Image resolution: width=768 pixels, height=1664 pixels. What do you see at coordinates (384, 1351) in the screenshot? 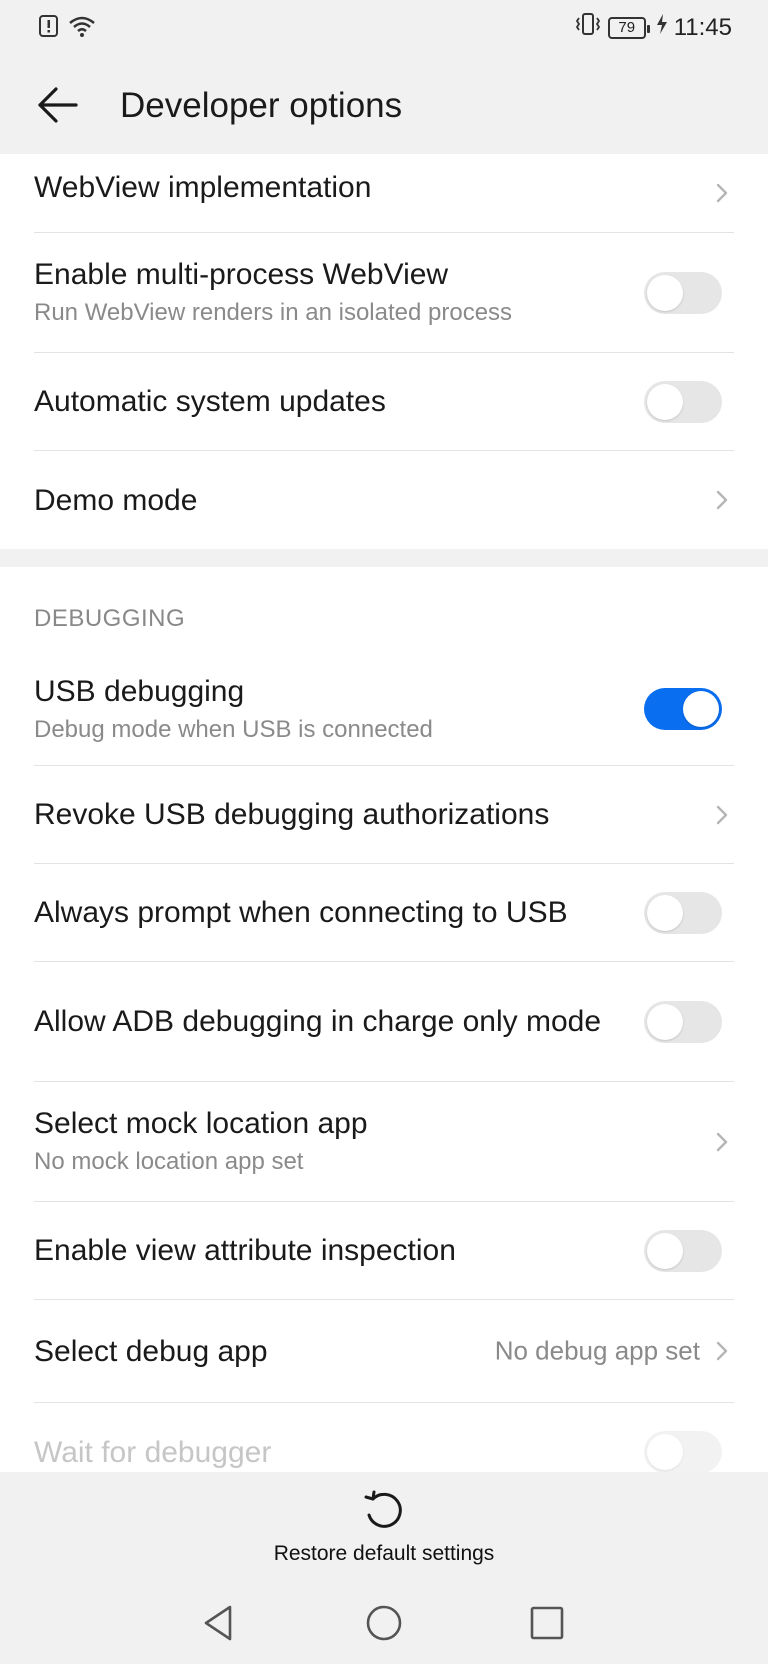
I see `setting-select-debug-app: Select debug app No debug app set` at bounding box center [384, 1351].